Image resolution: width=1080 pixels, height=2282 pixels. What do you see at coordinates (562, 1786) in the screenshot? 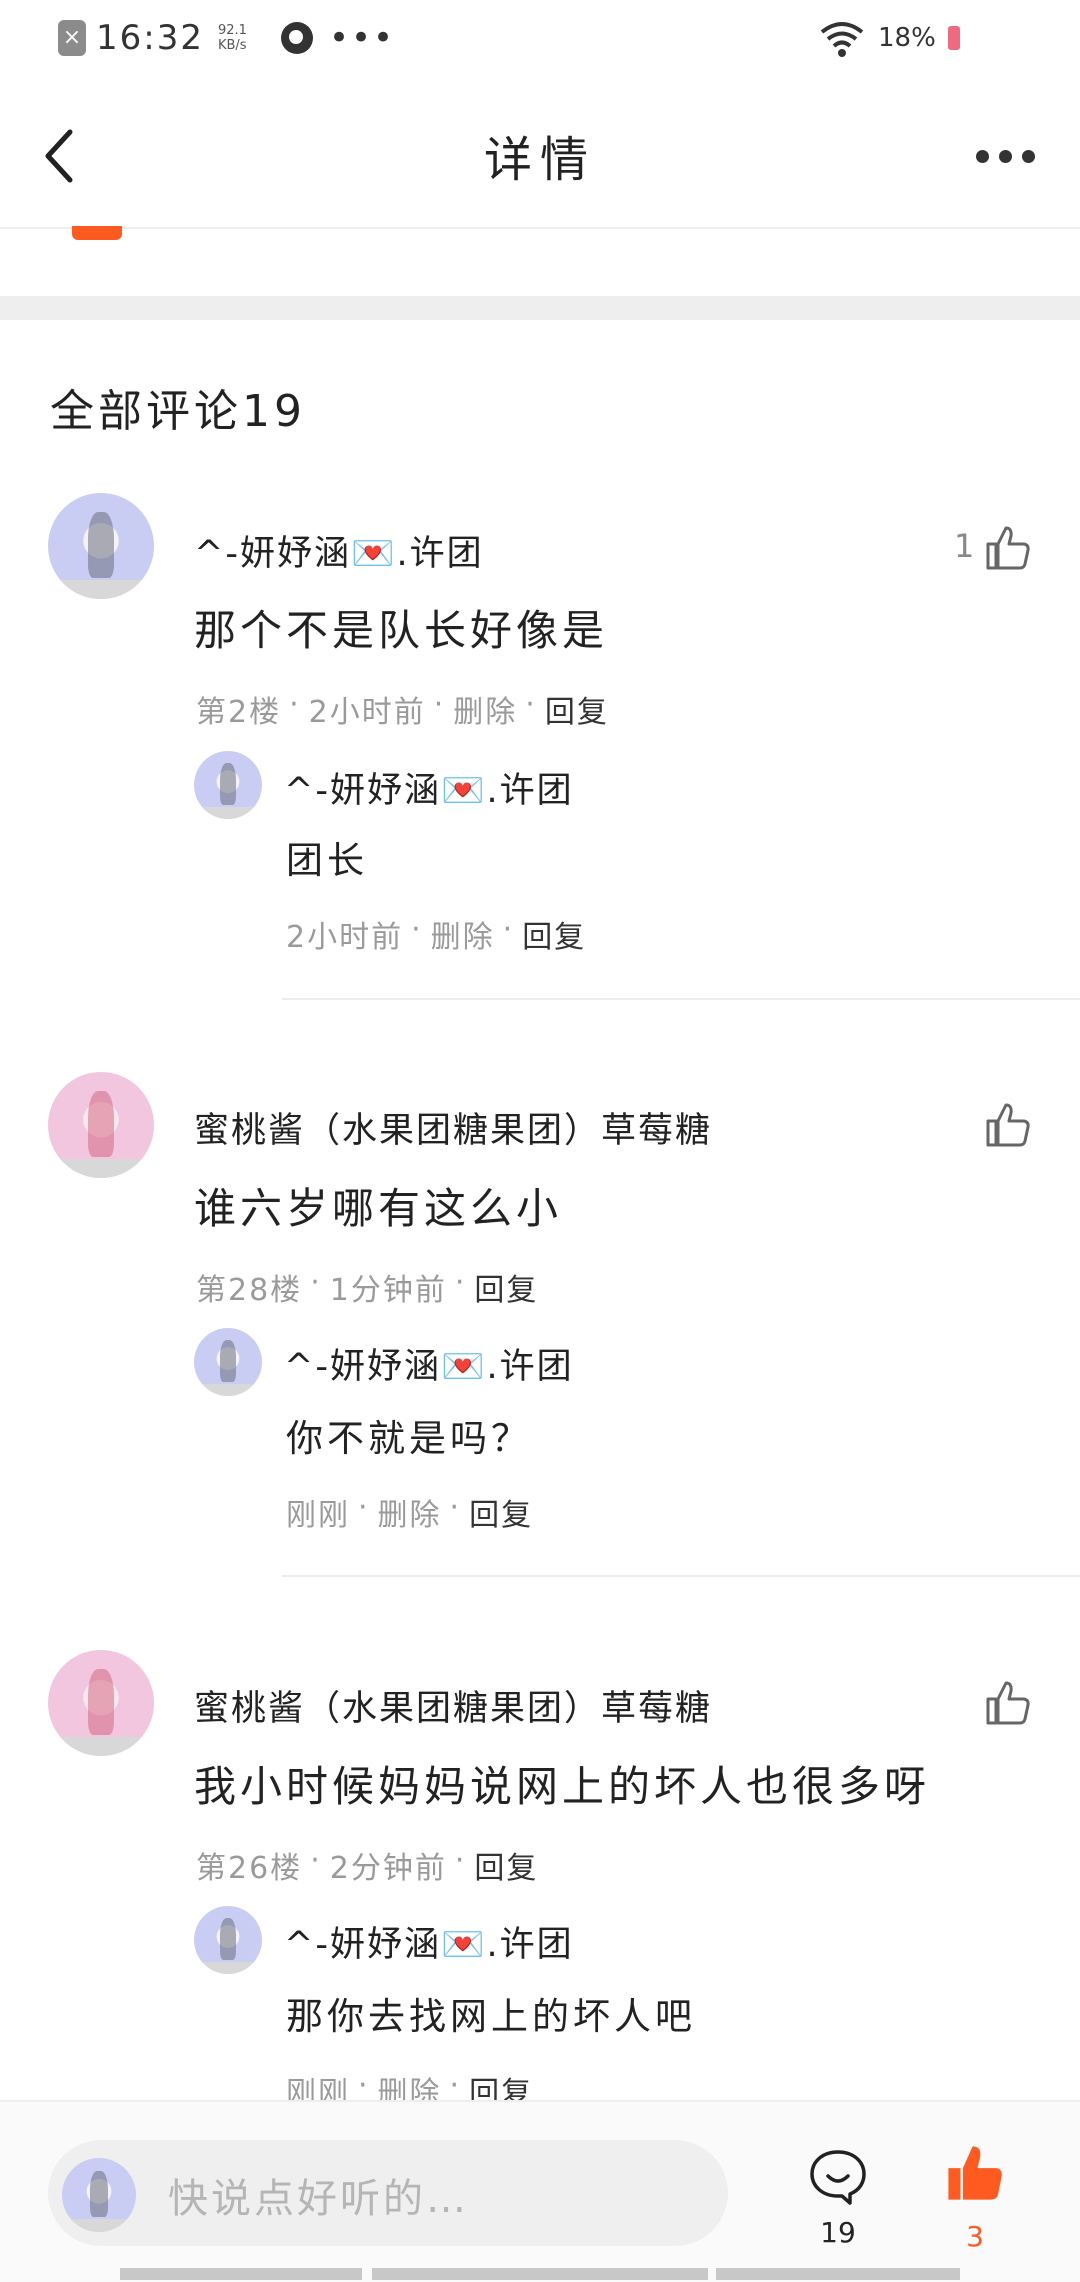
I see `comment-text: 我小时候妈妈说网上的坏人也很多呀` at bounding box center [562, 1786].